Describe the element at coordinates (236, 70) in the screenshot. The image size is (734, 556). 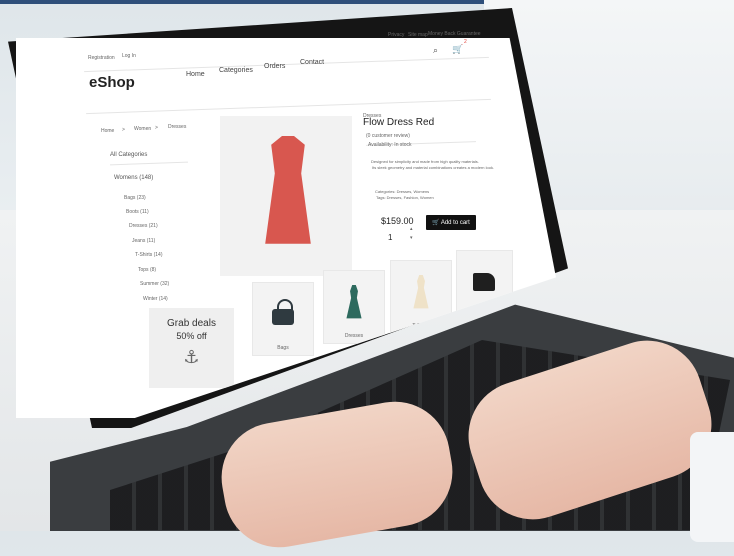
I see `nav-categories: Categories` at that location.